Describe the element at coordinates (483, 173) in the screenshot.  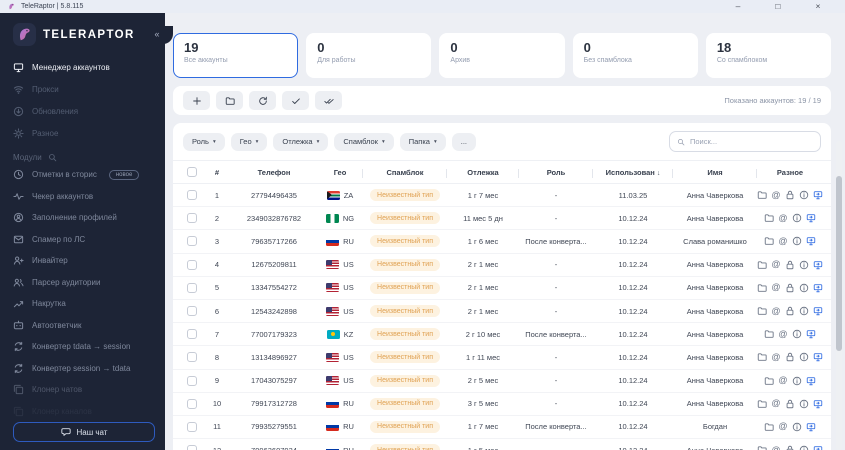
I see `col-rest: Отлежка` at that location.